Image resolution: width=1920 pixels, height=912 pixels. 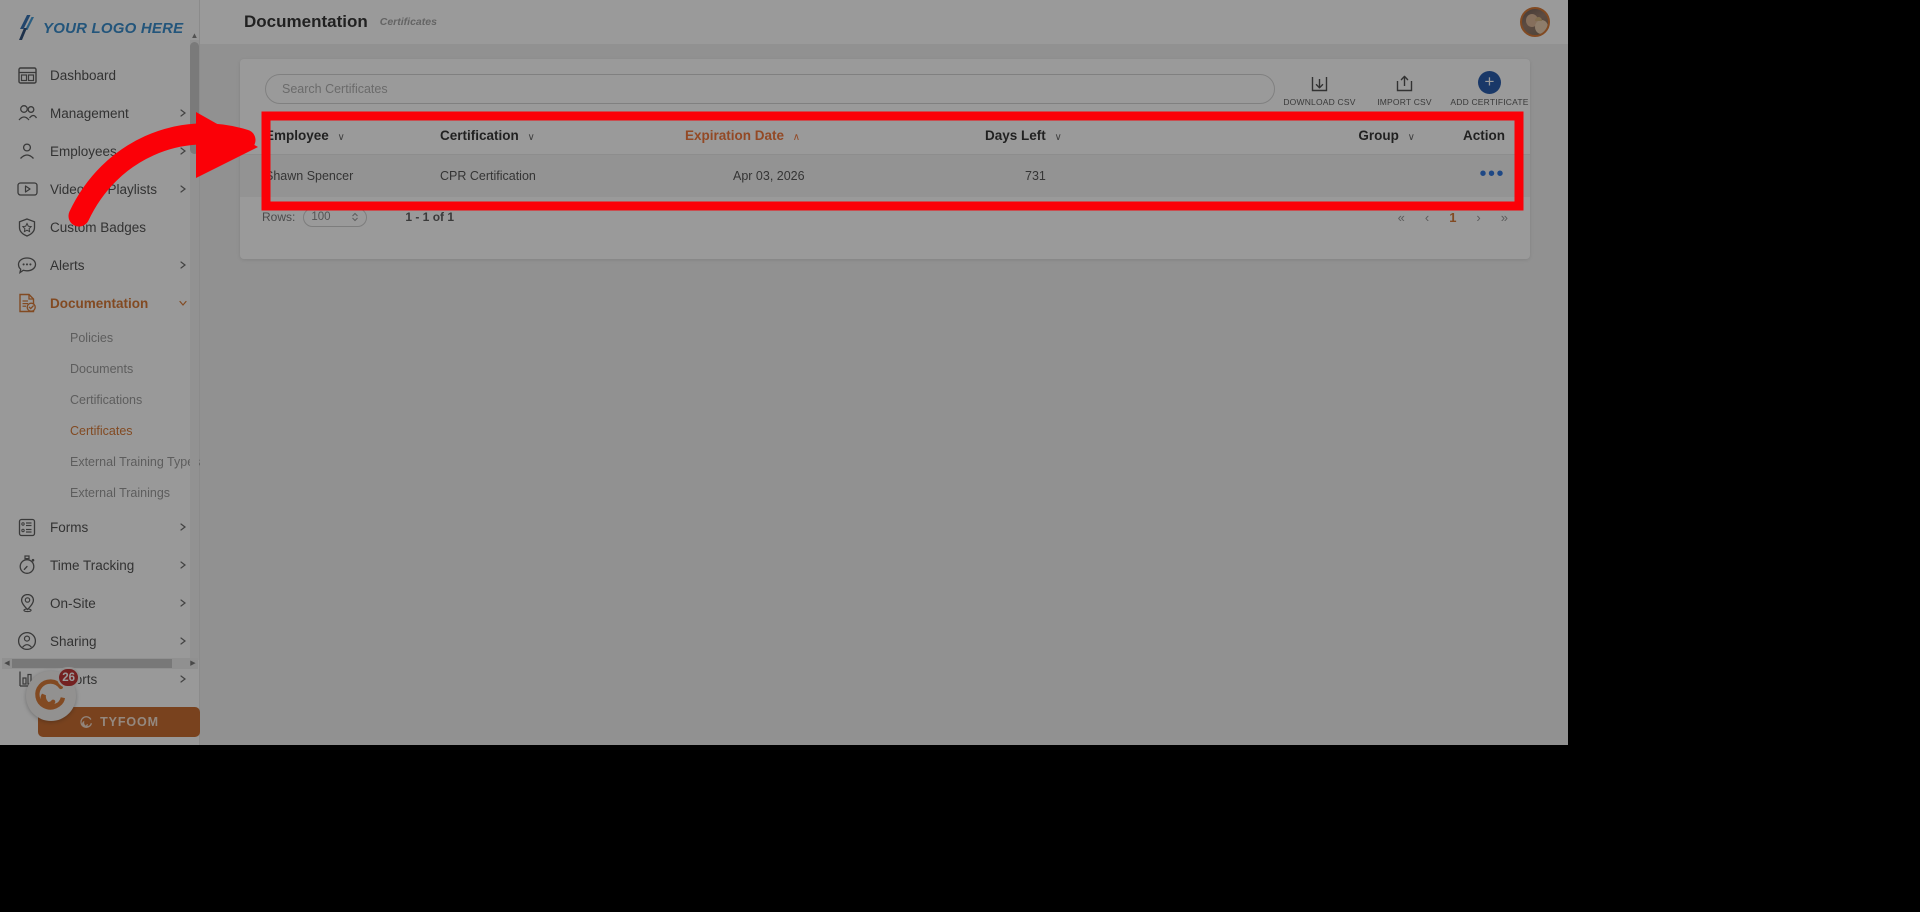 I want to click on import-csv-button: IMPORT CSV, so click(x=1404, y=89).